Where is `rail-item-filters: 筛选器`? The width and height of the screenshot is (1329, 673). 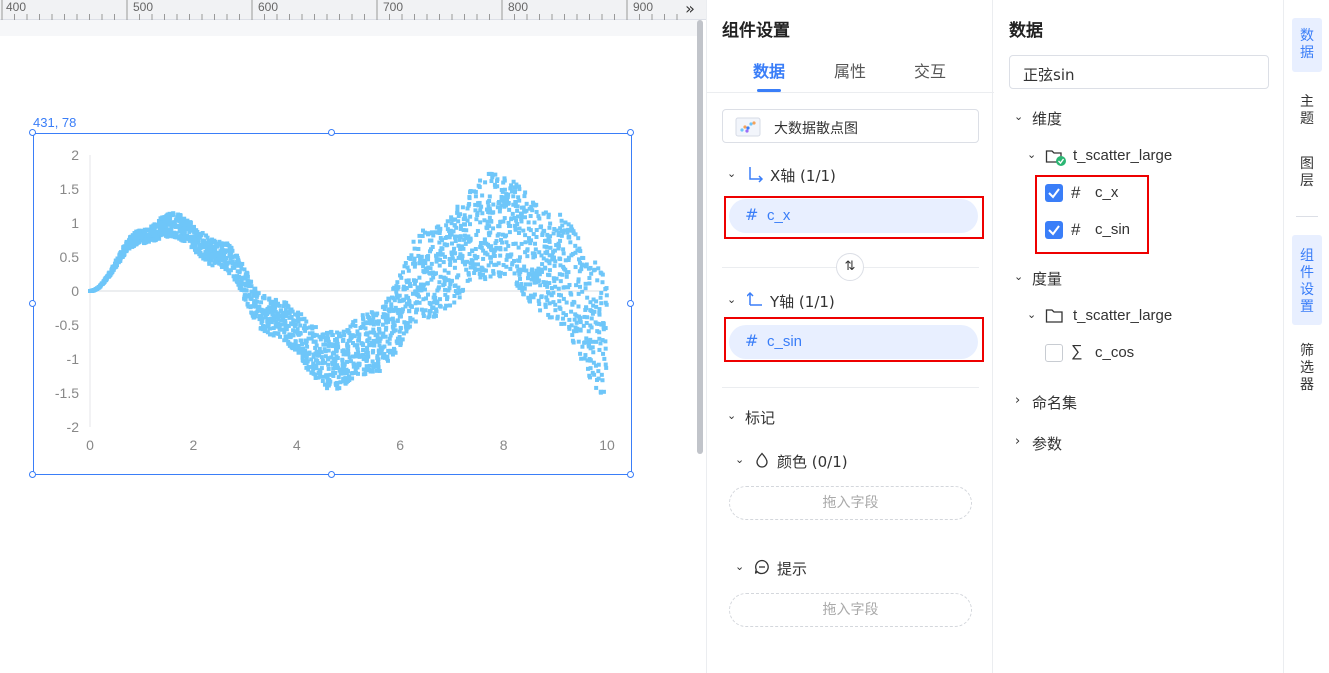
rail-item-filters: 筛选器 is located at coordinates (1307, 371).